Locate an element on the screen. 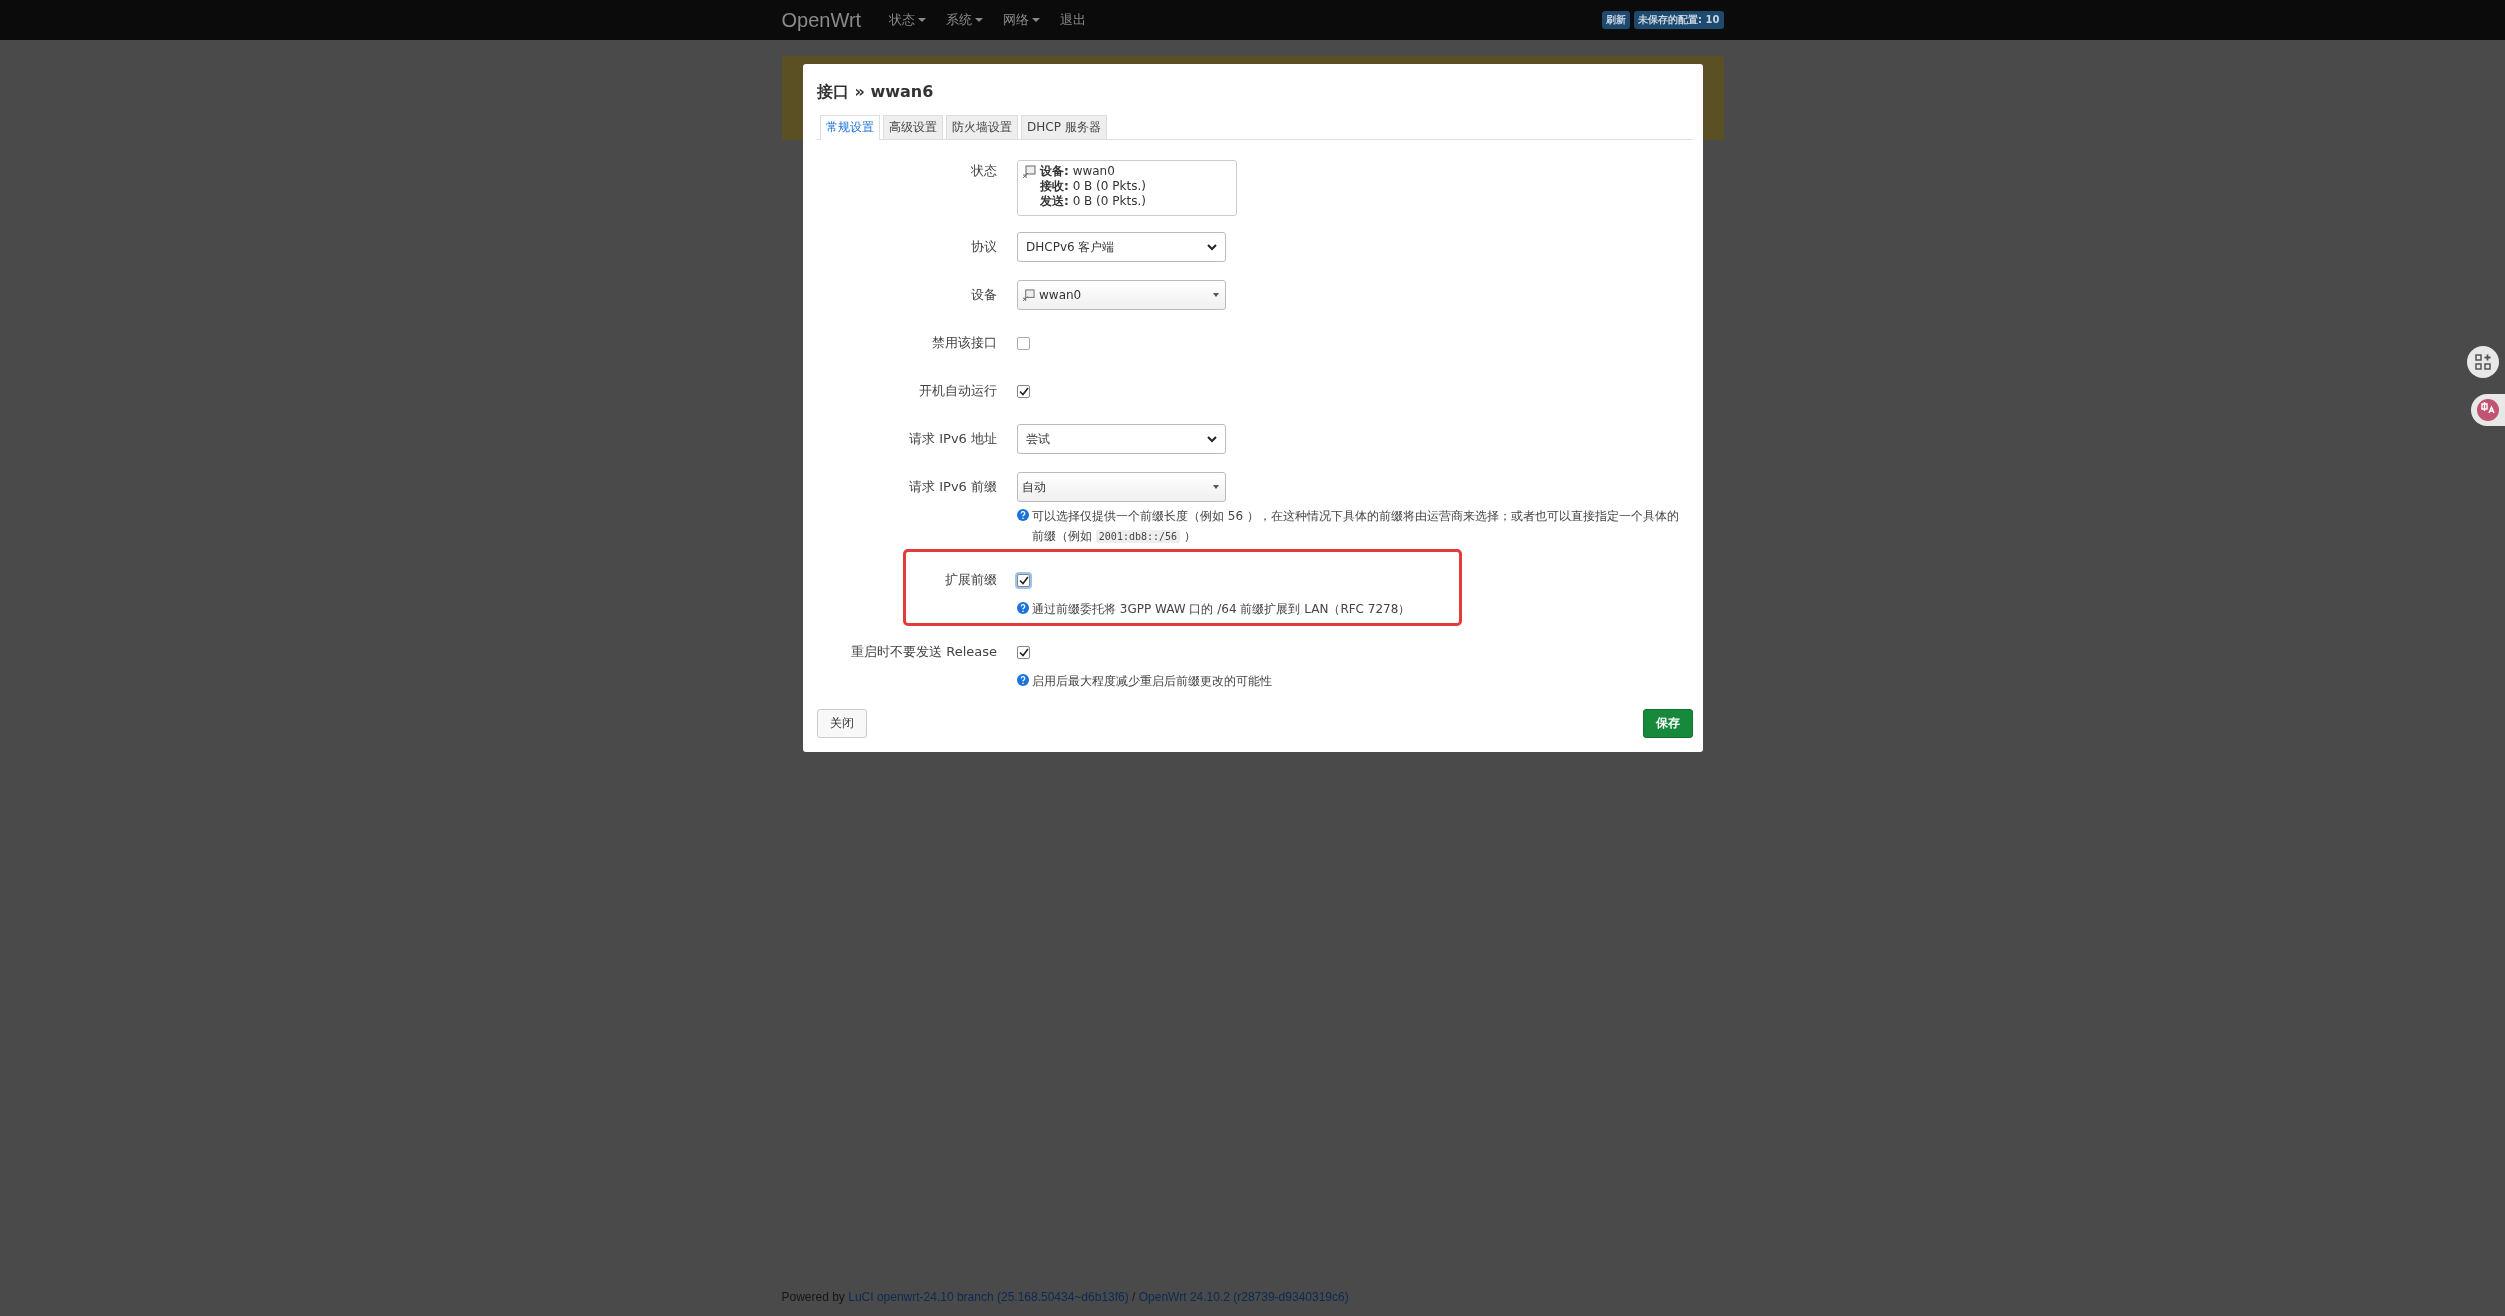 The image size is (2505, 1316). tab: 高级设置 is located at coordinates (913, 127).